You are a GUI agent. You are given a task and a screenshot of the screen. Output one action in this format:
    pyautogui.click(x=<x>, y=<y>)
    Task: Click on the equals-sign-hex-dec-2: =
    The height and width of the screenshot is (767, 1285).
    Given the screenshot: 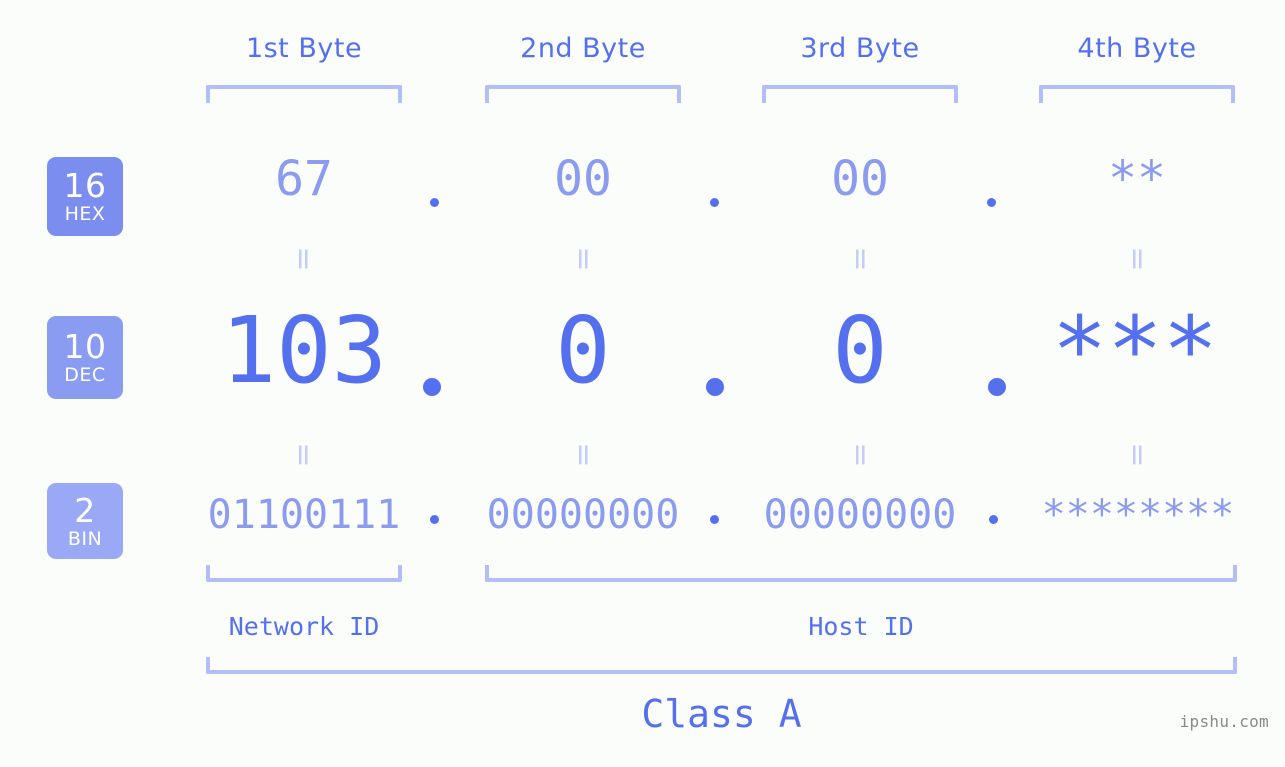 What is the action you would take?
    pyautogui.click(x=583, y=259)
    